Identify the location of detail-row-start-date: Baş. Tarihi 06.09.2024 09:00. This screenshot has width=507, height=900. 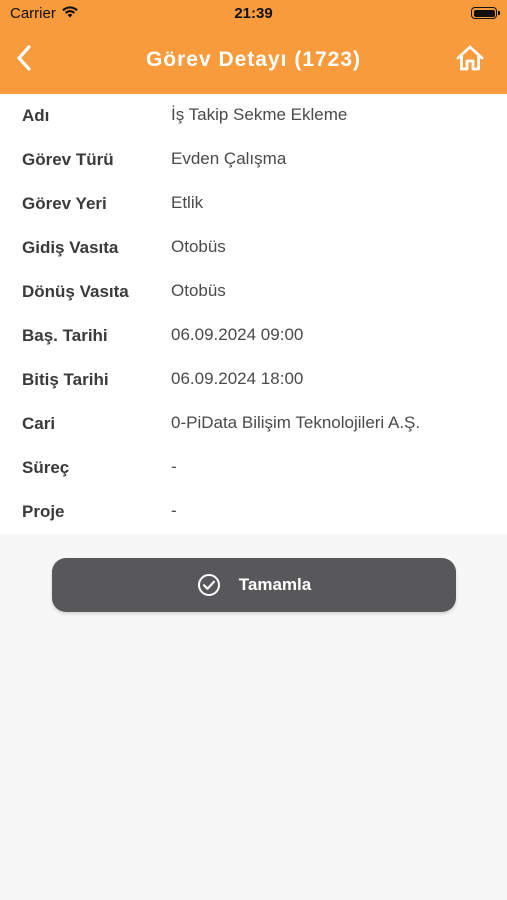
(253, 336).